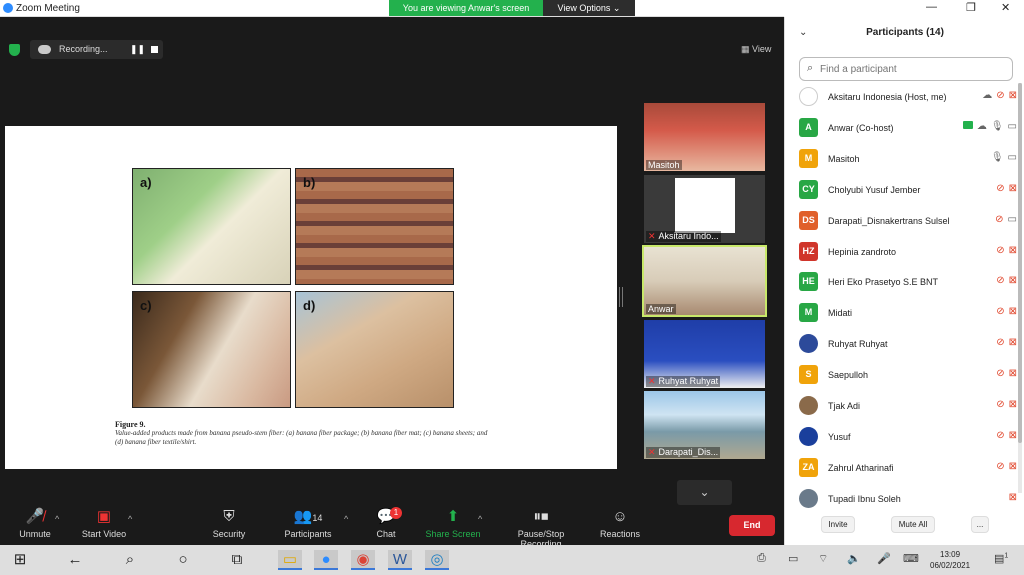 Image resolution: width=1024 pixels, height=575 pixels. Describe the element at coordinates (14, 50) in the screenshot. I see `encryption-shield-icon` at that location.